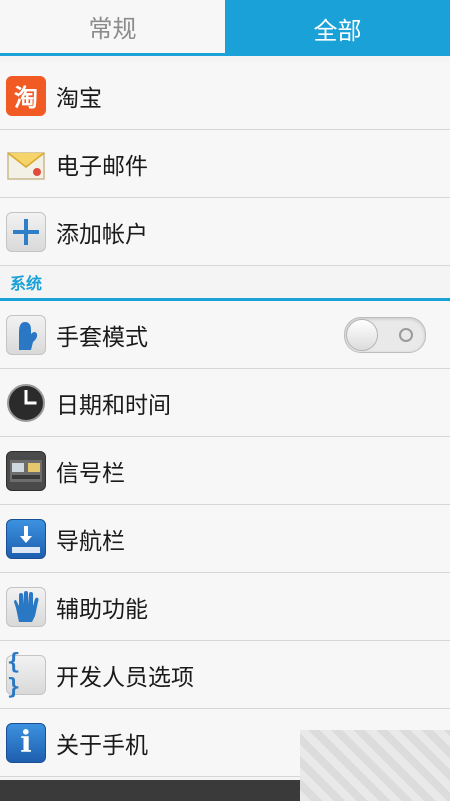 This screenshot has height=801, width=450. Describe the element at coordinates (102, 337) in the screenshot. I see `list-item-label: 手套模式` at that location.